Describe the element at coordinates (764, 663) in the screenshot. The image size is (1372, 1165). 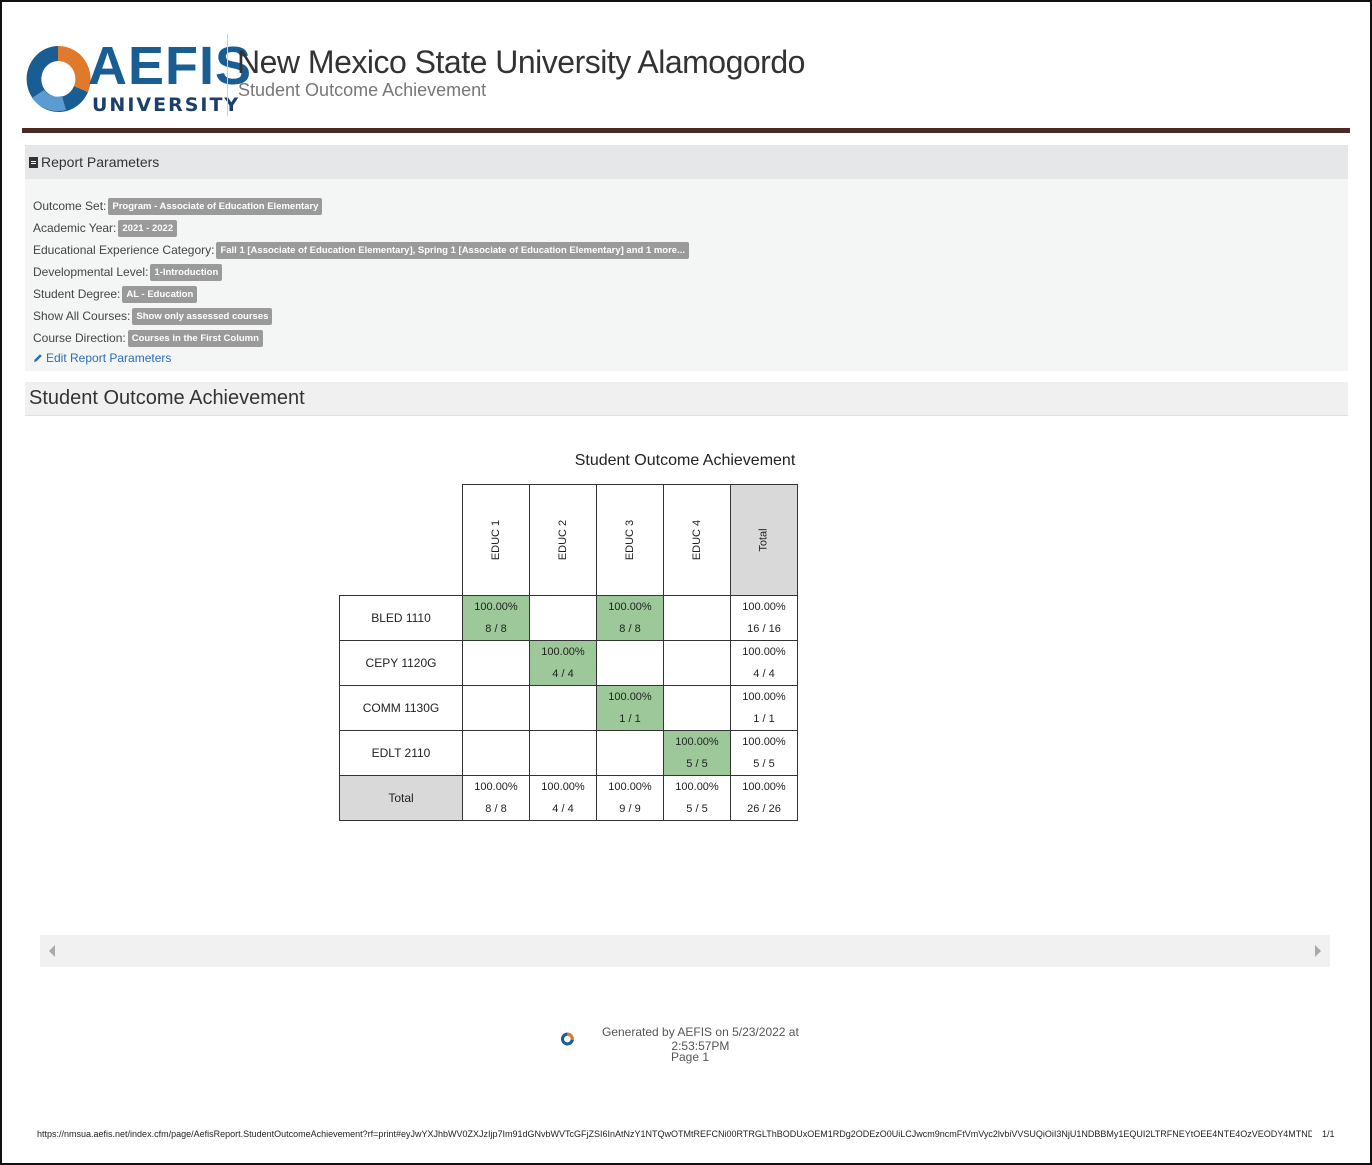
I see `matrix-cell: 100.00% 4 / 4` at that location.